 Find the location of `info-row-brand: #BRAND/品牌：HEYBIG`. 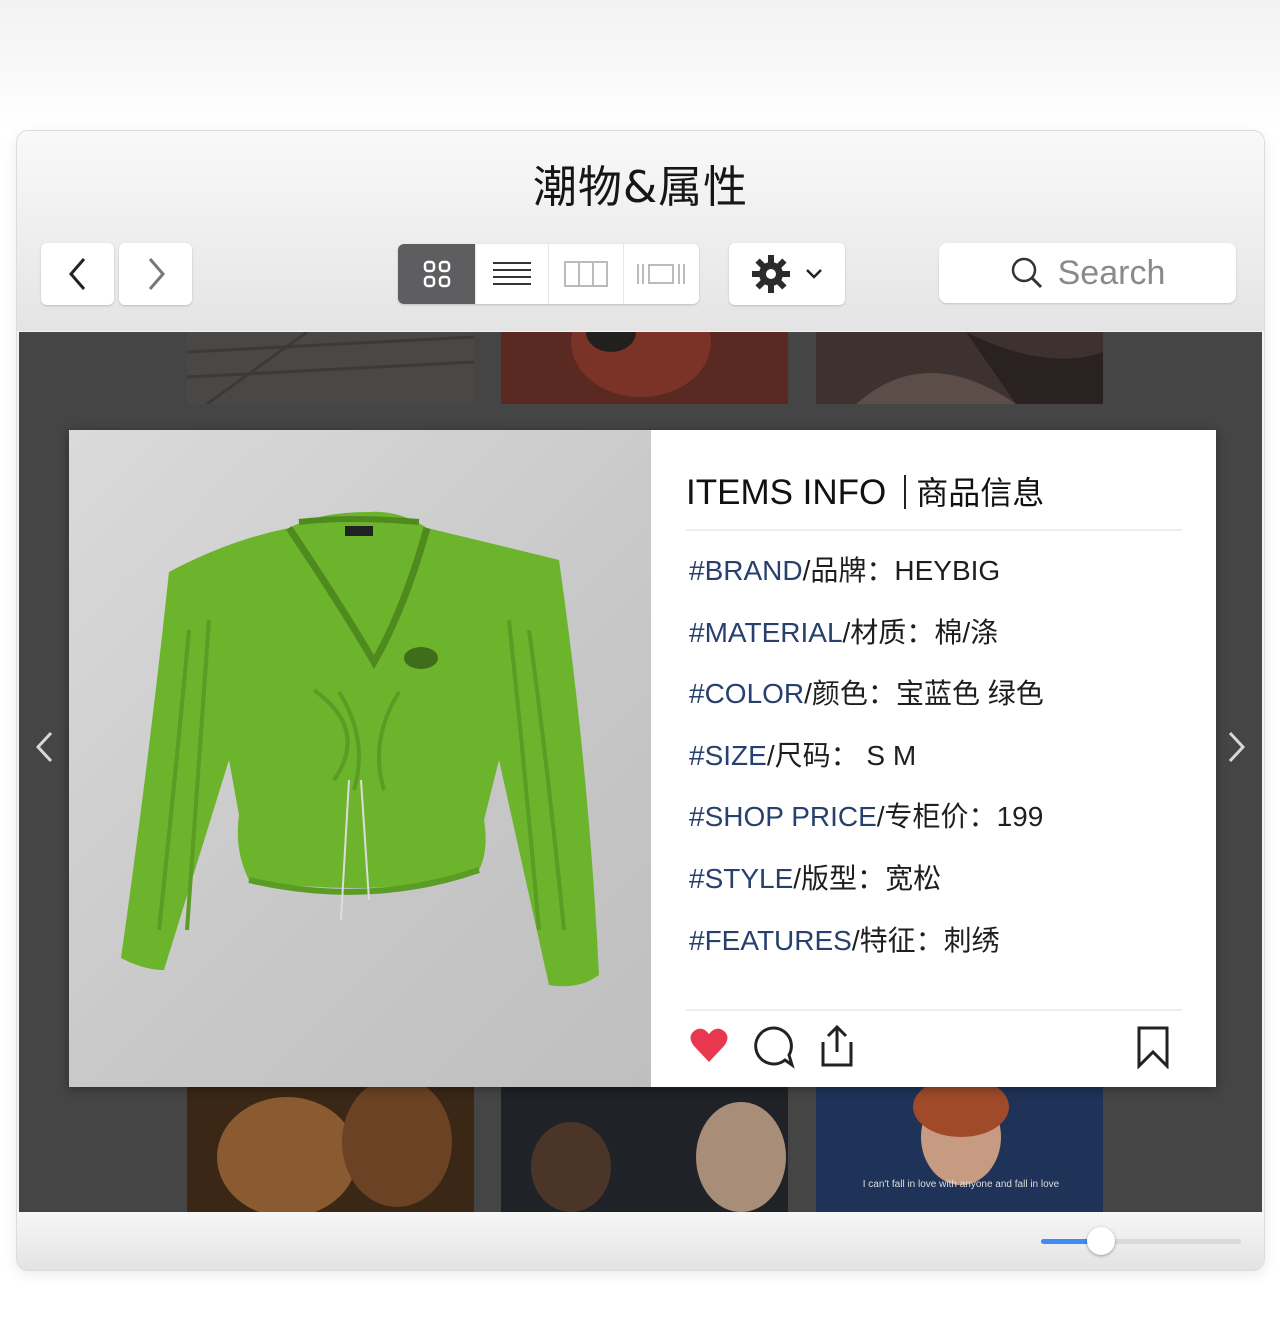

info-row-brand: #BRAND/品牌：HEYBIG is located at coordinates (844, 569).